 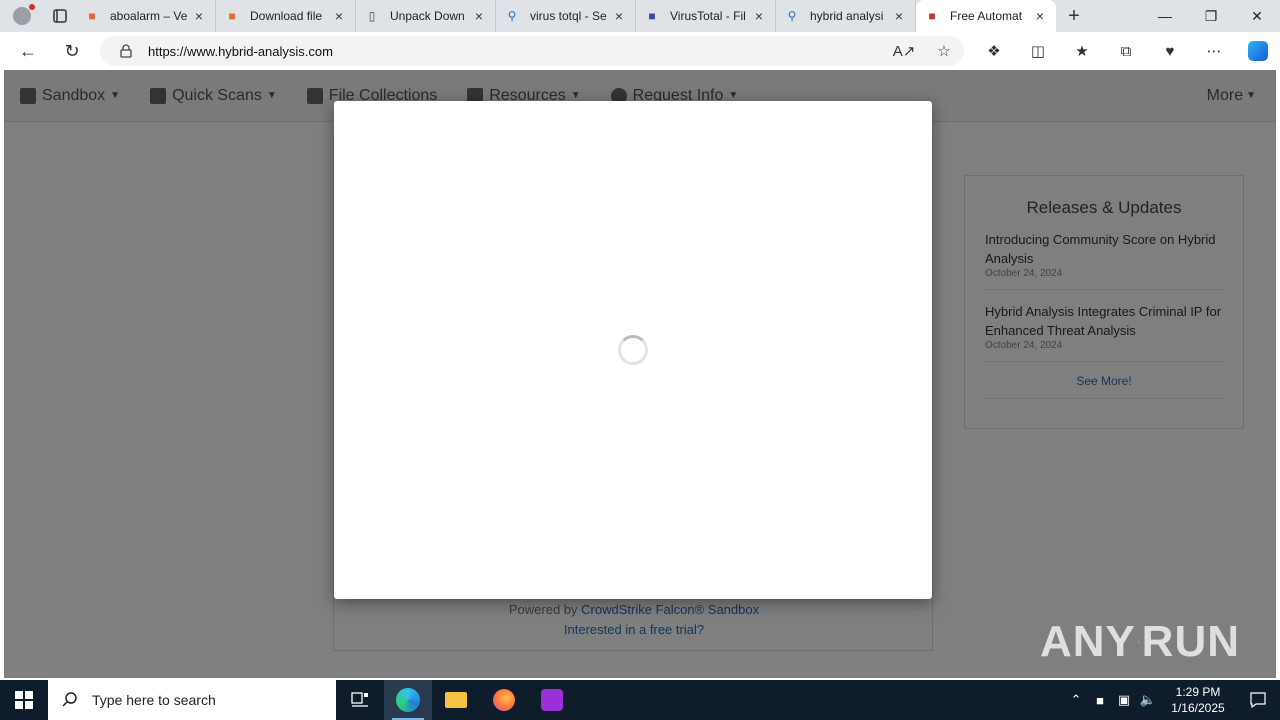 What do you see at coordinates (1170, 51) in the screenshot?
I see `browser-essentials-icon: ♥` at bounding box center [1170, 51].